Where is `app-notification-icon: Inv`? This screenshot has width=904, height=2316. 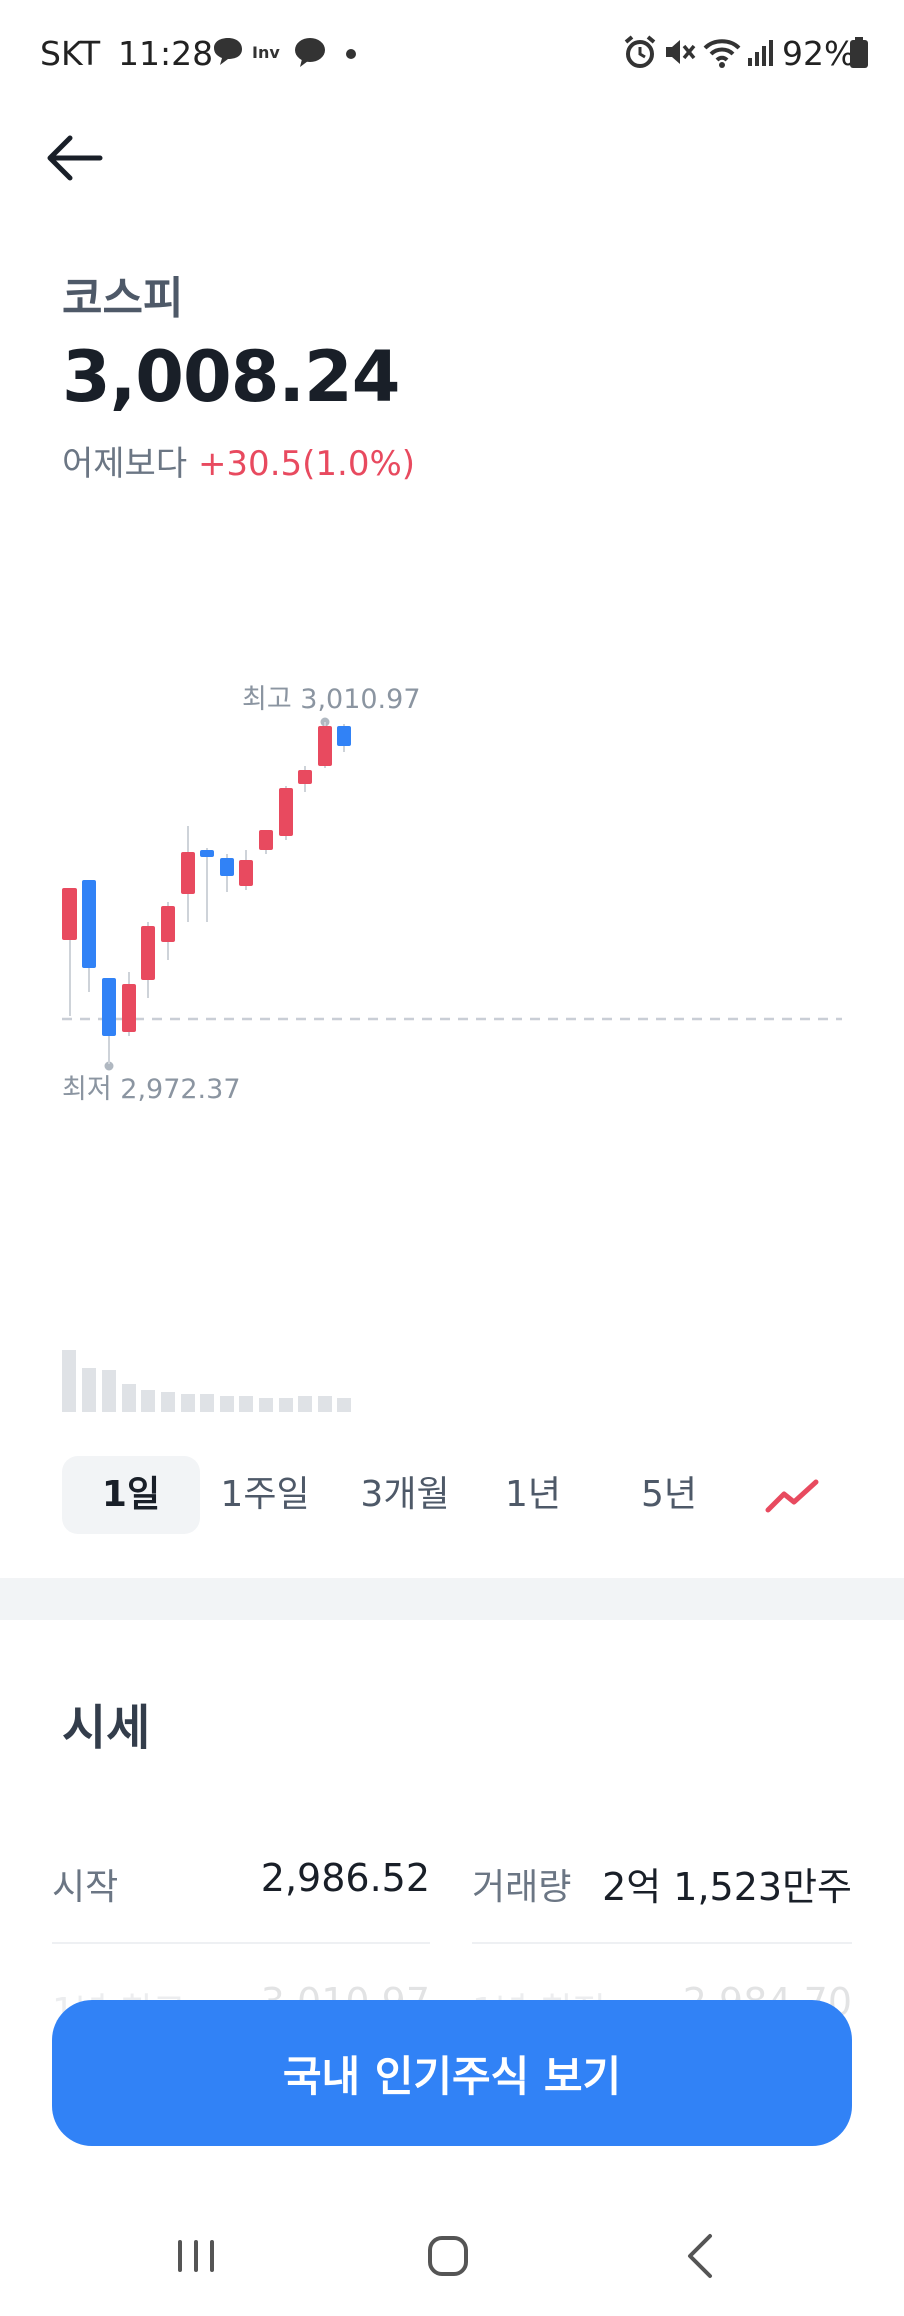 app-notification-icon: Inv is located at coordinates (266, 52).